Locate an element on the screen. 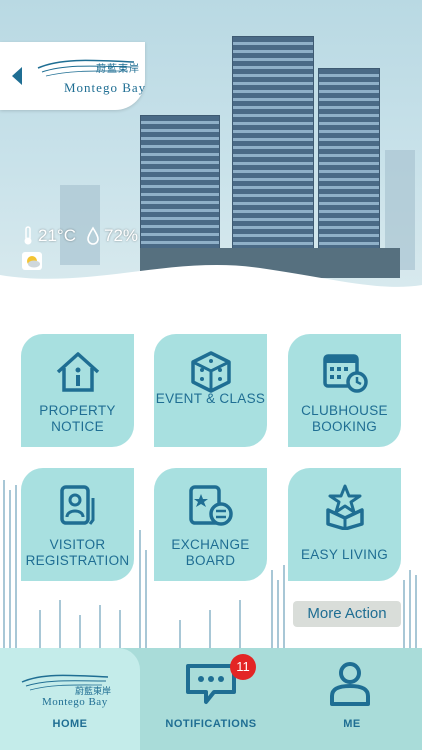 The image size is (422, 750). humidity-drop-icon is located at coordinates (93, 235).